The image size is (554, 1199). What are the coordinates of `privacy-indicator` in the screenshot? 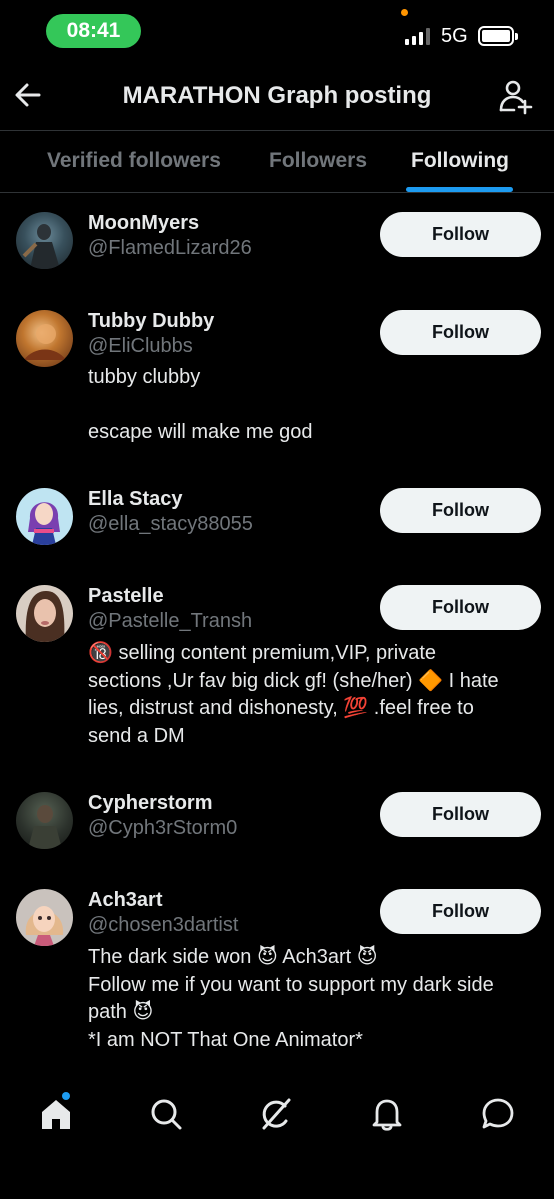 It's located at (404, 12).